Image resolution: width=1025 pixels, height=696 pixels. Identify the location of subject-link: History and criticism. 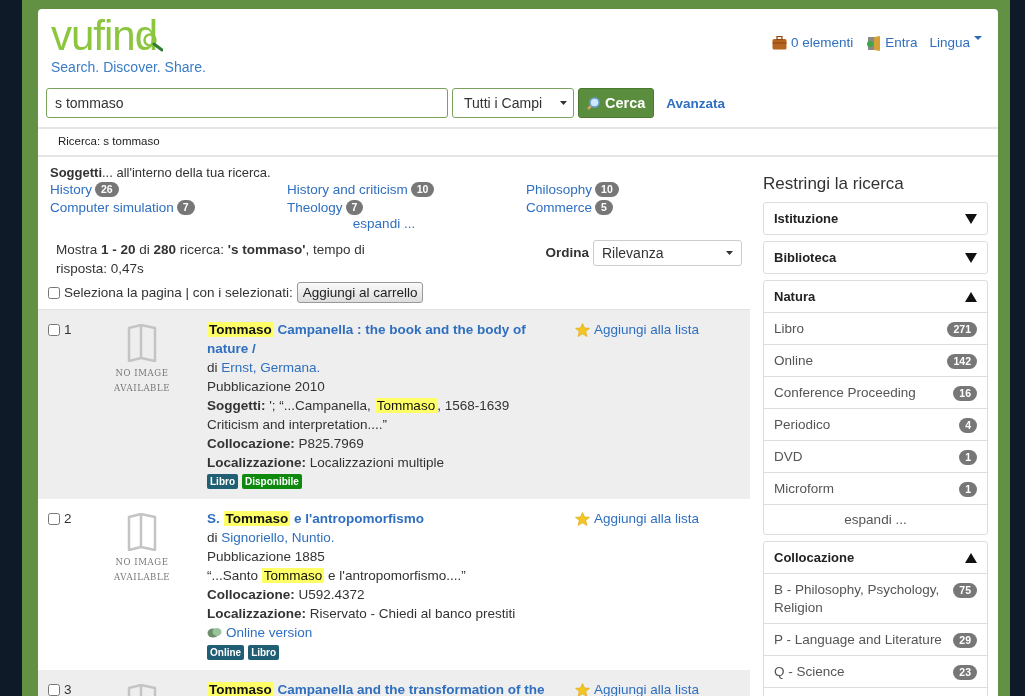
(347, 189).